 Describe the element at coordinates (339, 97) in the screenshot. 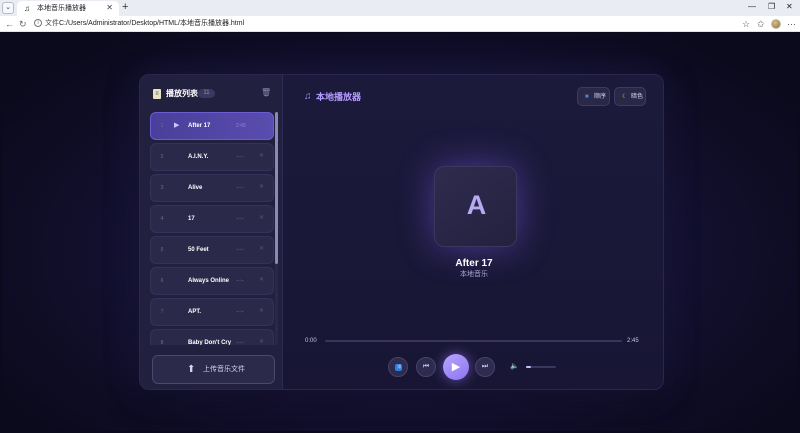

I see `app-title: 本地播放器` at that location.